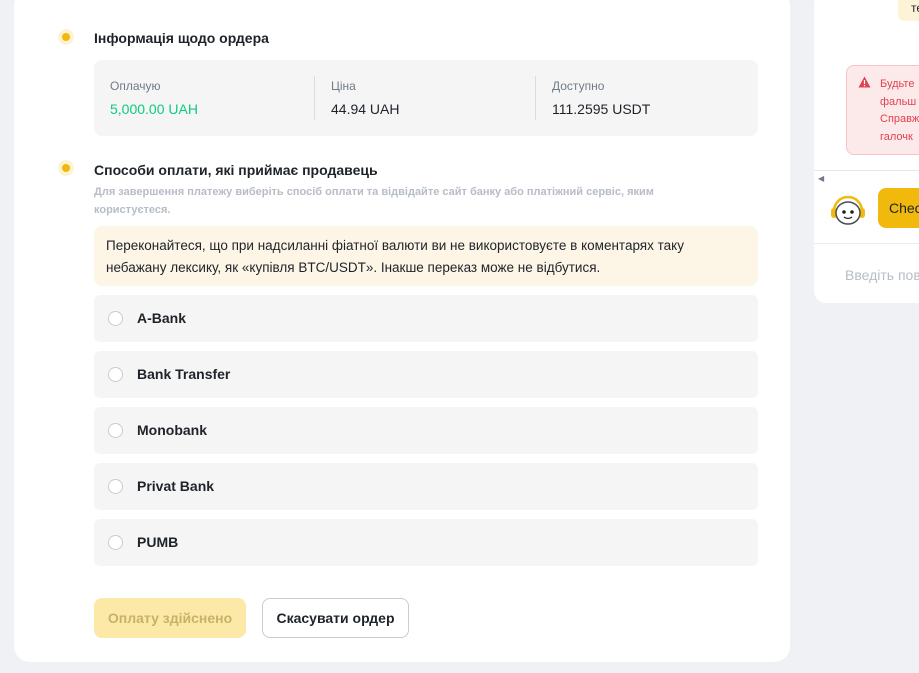 The height and width of the screenshot is (673, 919). I want to click on info-label: Доступно, so click(578, 86).